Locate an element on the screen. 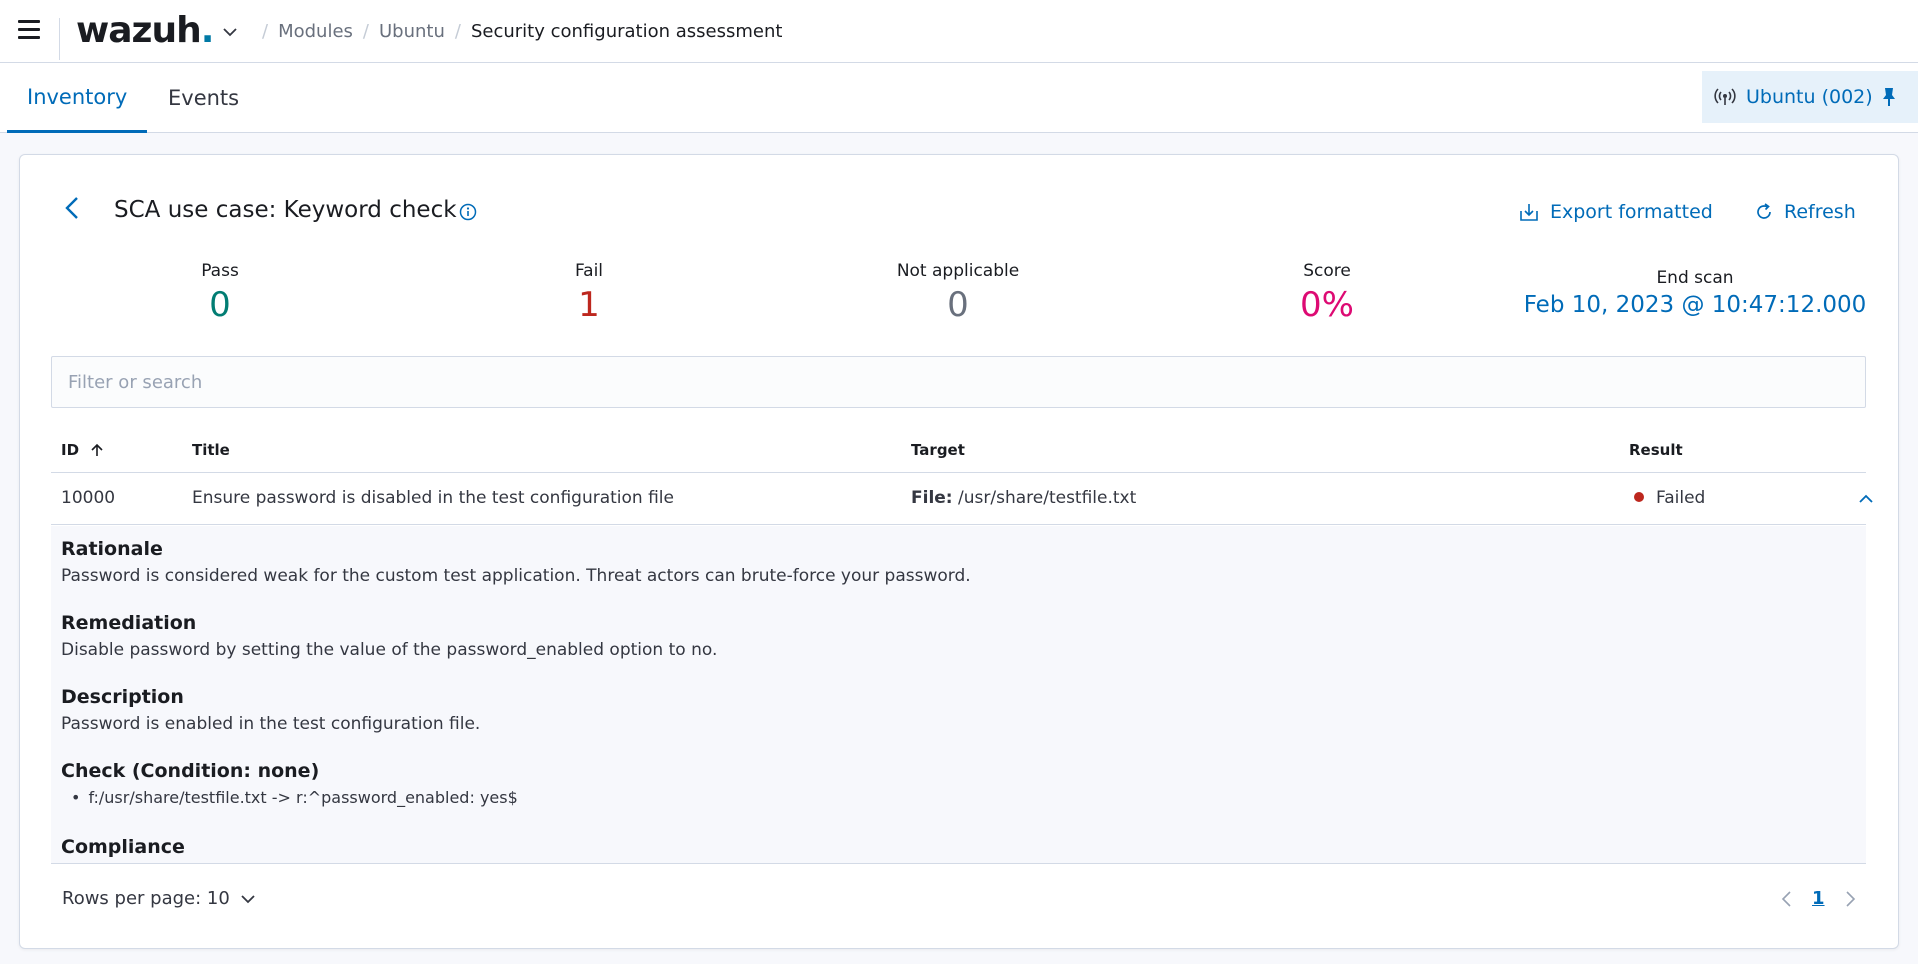 Image resolution: width=1918 pixels, height=964 pixels. agent-label: Ubuntu (002) is located at coordinates (1809, 97).